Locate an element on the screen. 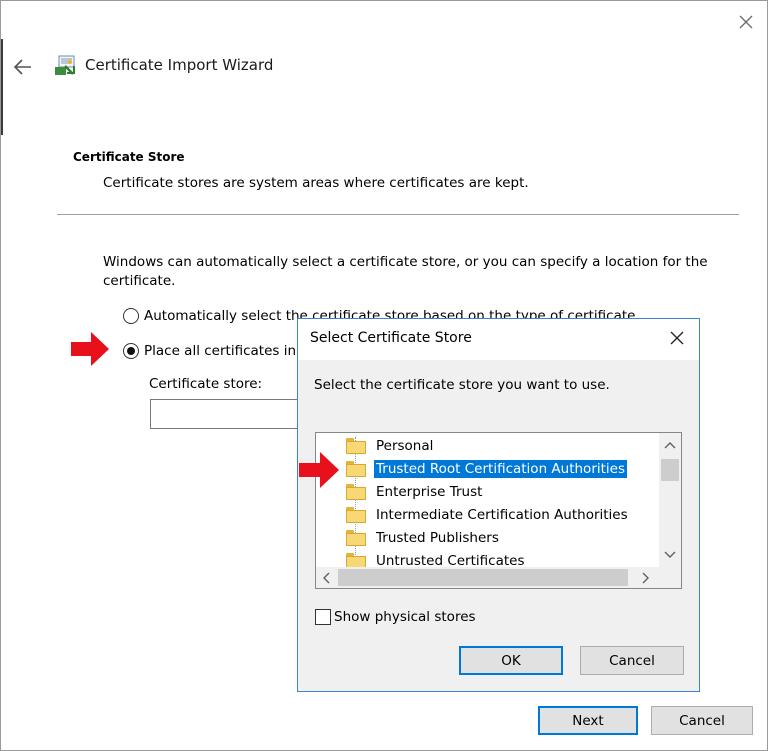  store-item-label: Trusted Publishers is located at coordinates (437, 538).